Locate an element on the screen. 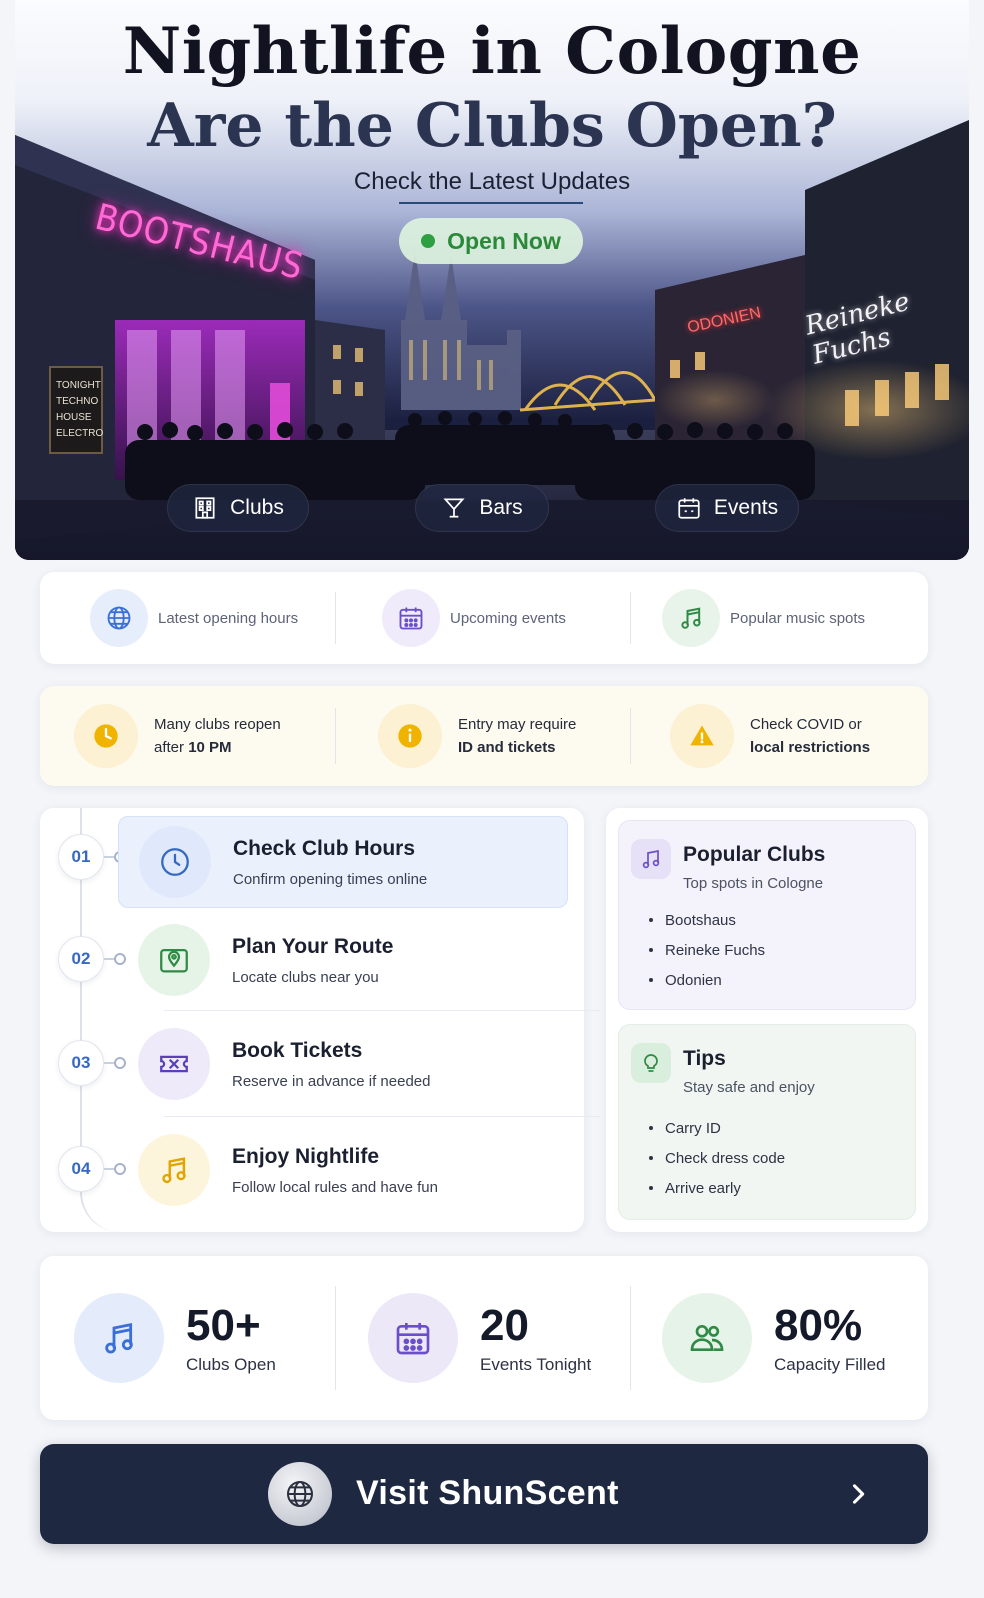 This screenshot has width=984, height=1598. cta-icon-wrap is located at coordinates (300, 1494).